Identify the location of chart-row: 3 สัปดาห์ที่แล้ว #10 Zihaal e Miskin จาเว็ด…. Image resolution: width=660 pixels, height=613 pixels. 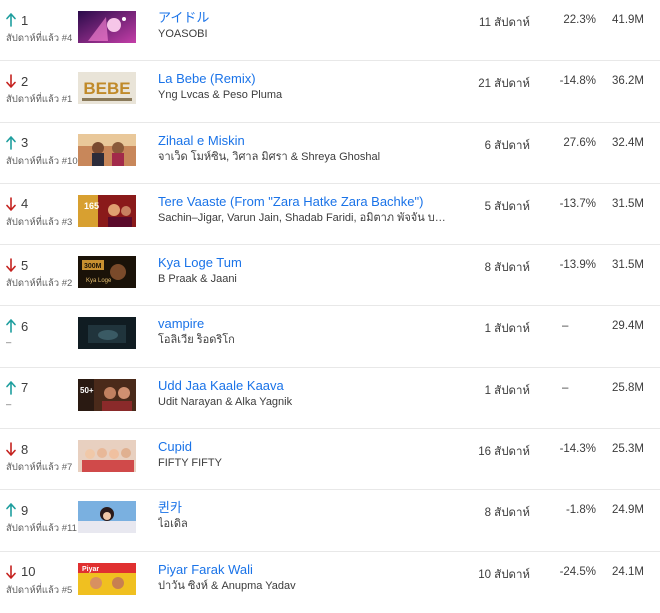
(330, 153).